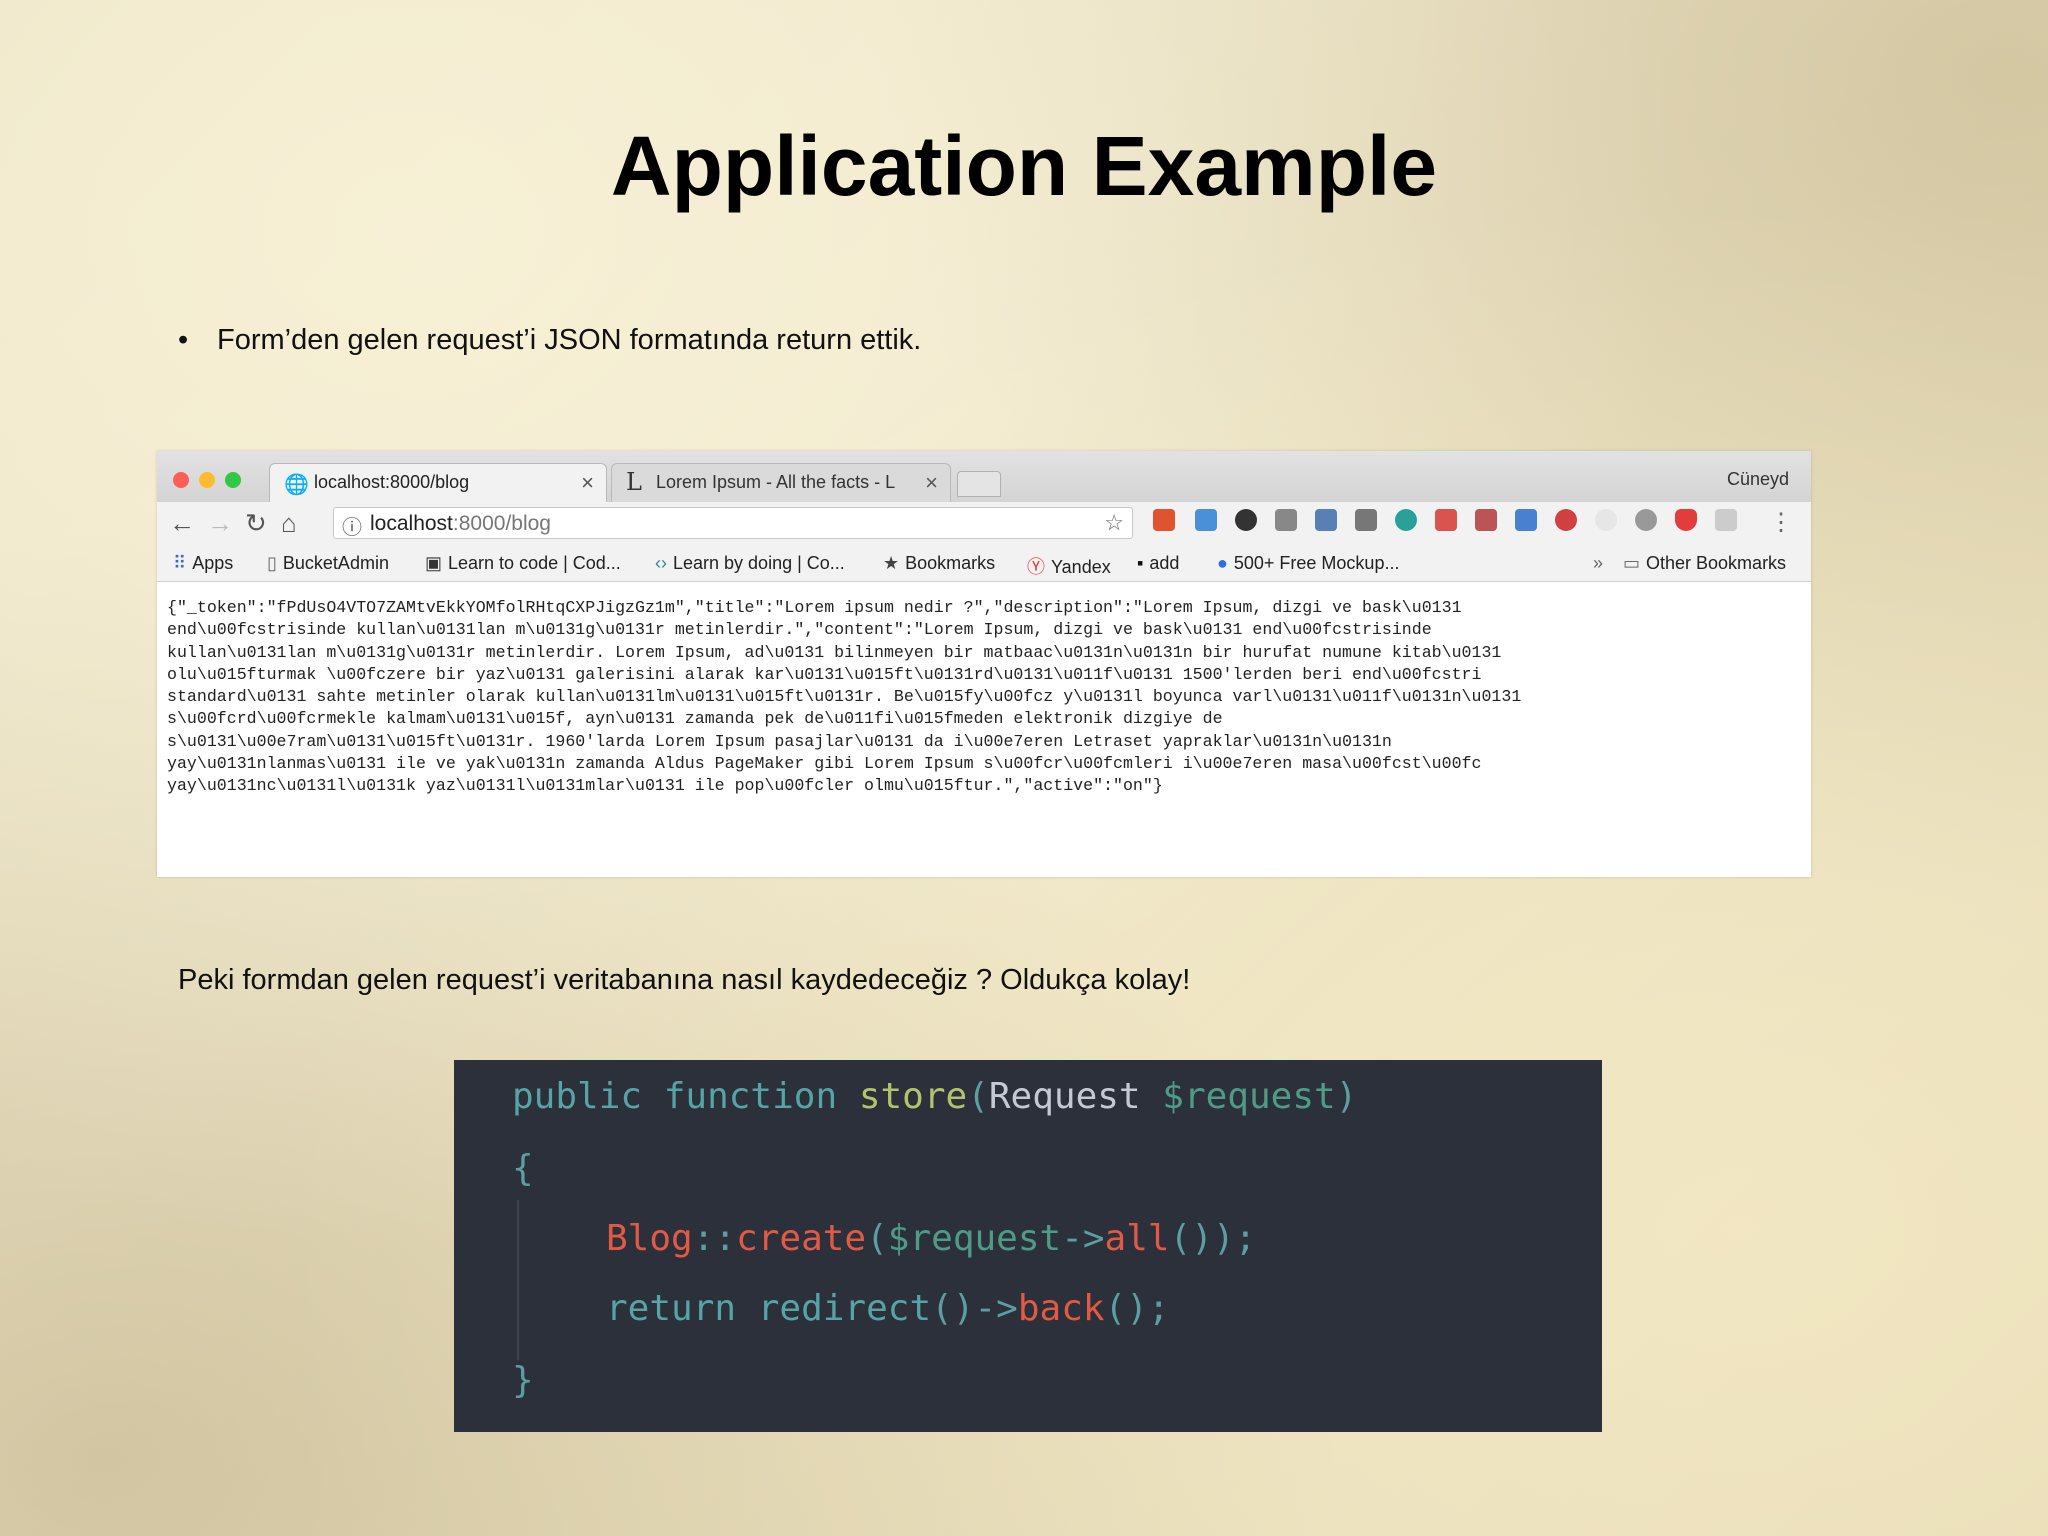  I want to click on shield-extension-icon, so click(1686, 520).